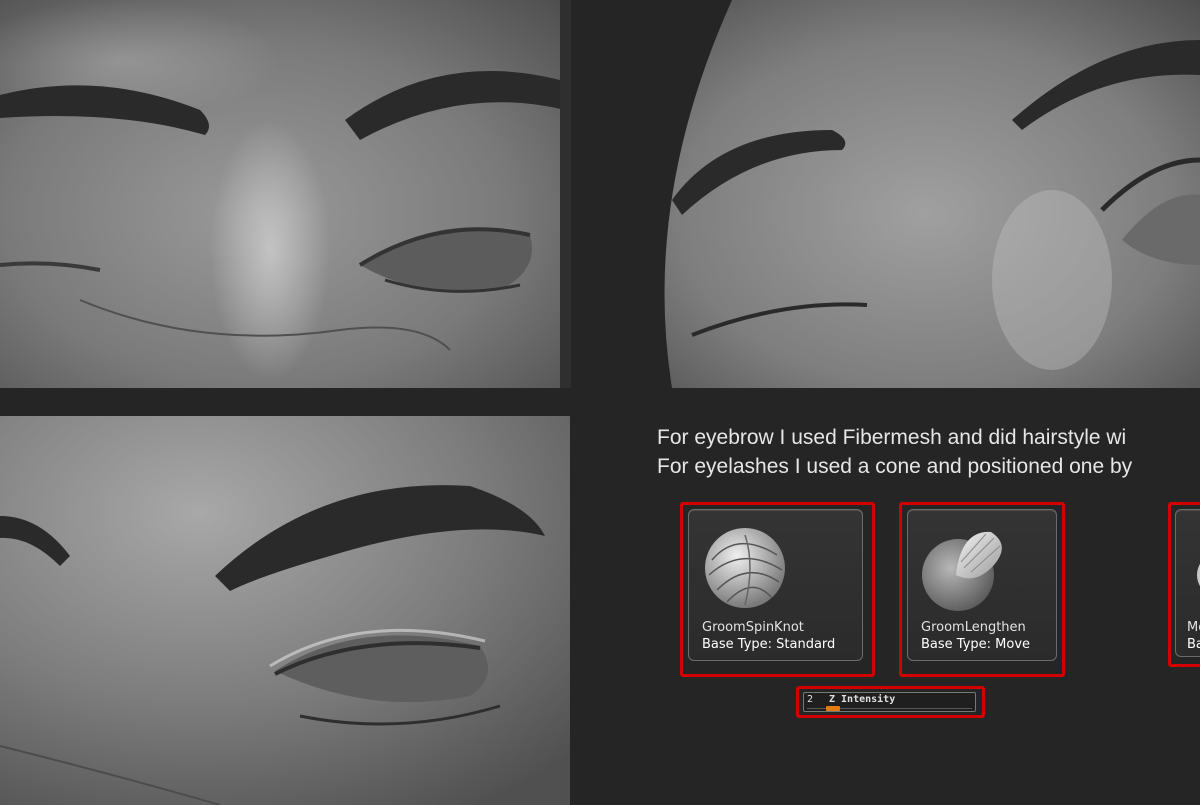  I want to click on groom-lengthen-icon, so click(962, 571).